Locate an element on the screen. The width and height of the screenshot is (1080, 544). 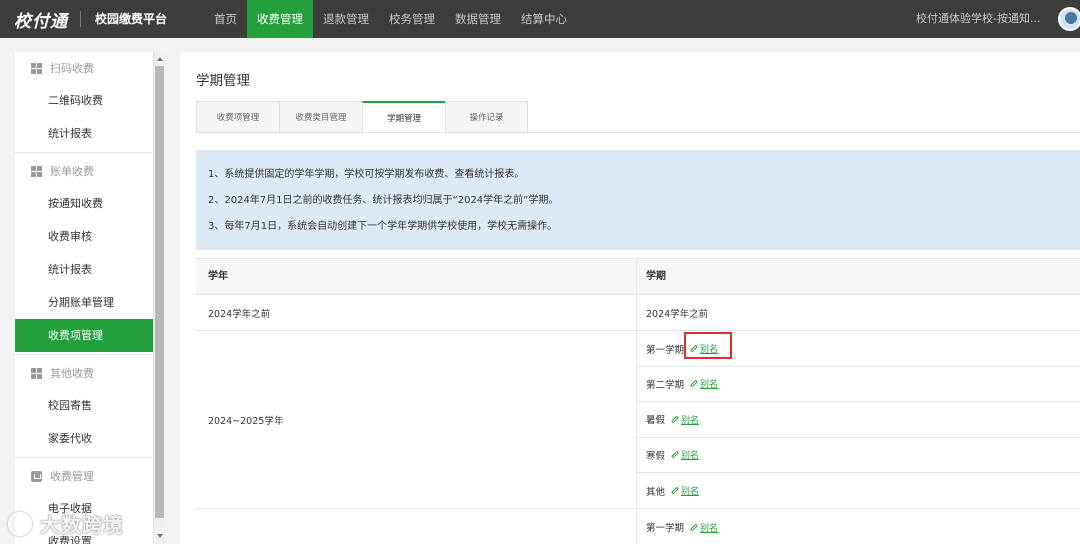
page-title: 学期管理 is located at coordinates (223, 81).